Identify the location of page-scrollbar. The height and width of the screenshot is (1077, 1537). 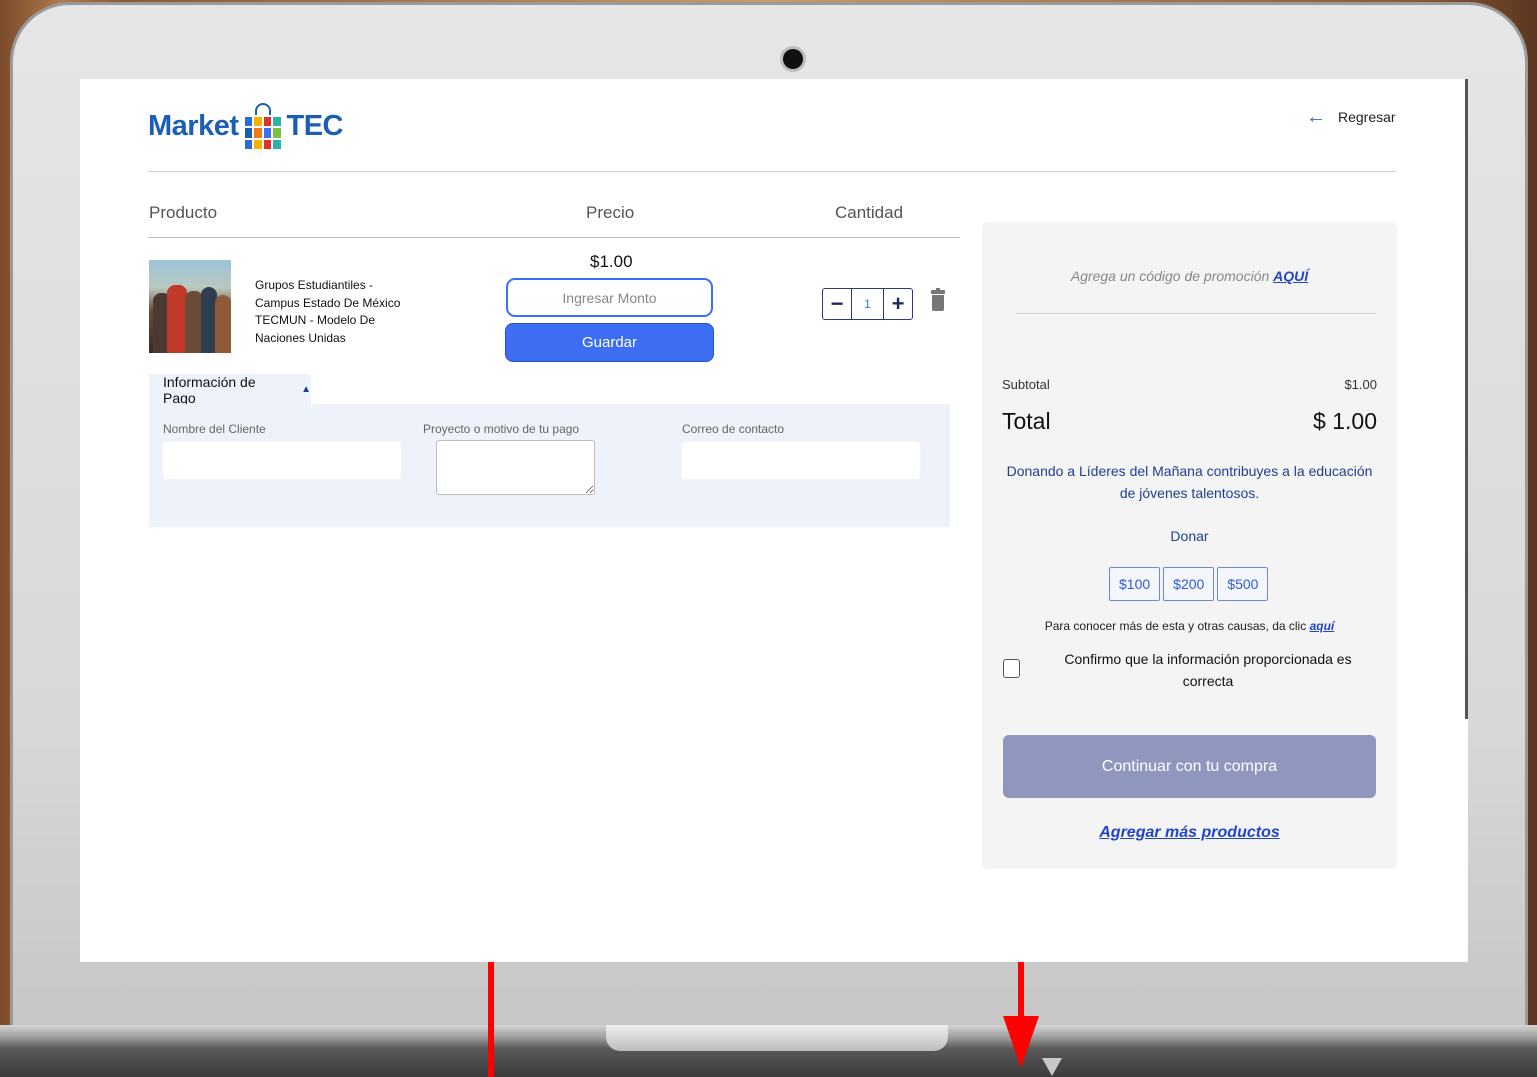
(1466, 399).